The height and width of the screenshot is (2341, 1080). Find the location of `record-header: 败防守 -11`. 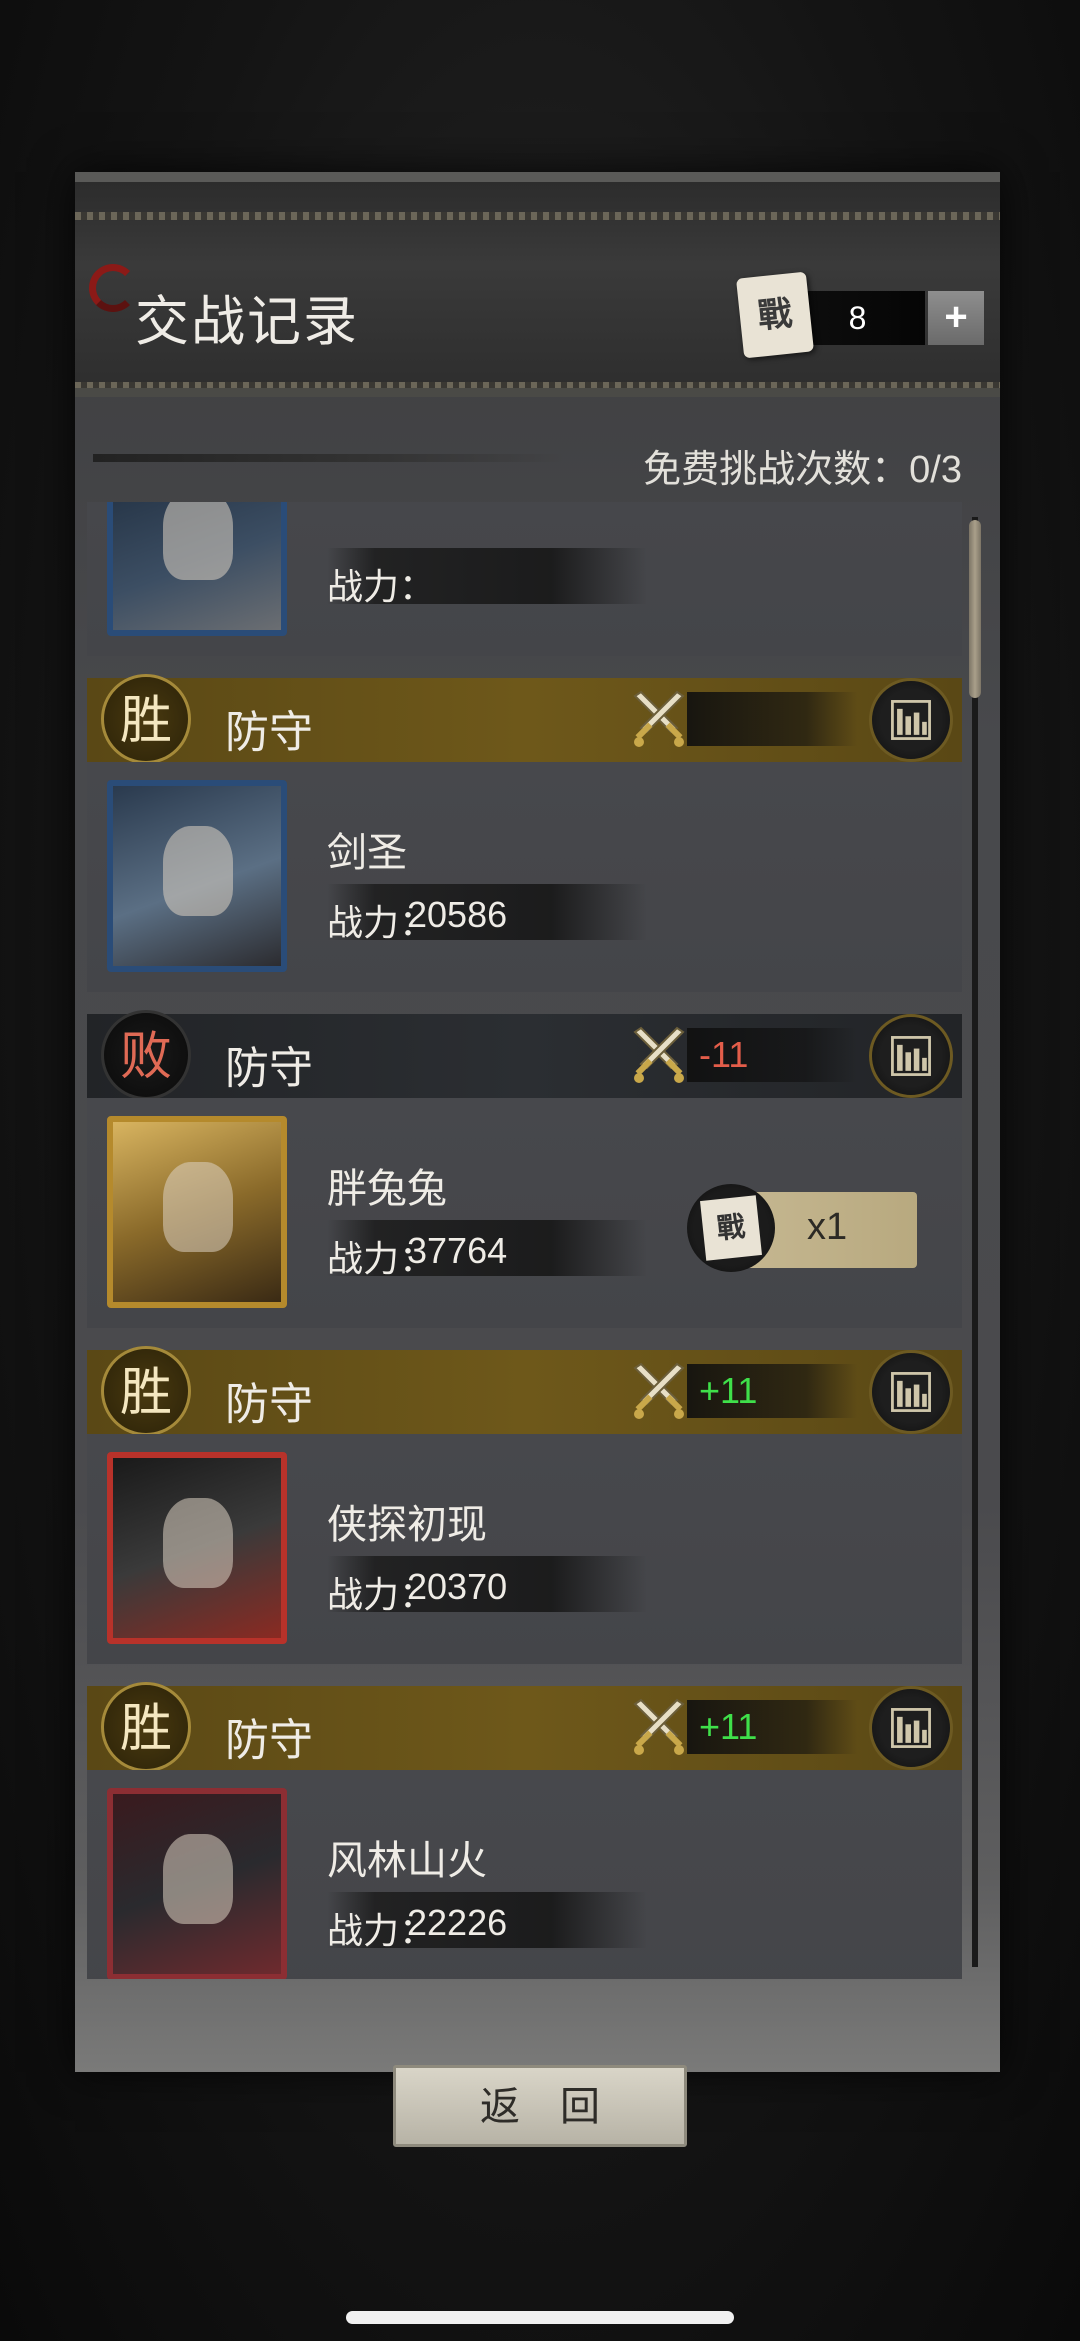

record-header: 败防守 -11 is located at coordinates (524, 1055).